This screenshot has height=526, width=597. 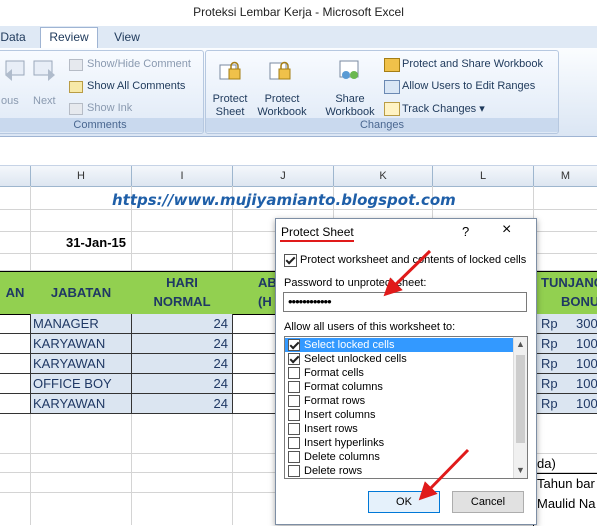 What do you see at coordinates (76, 87) in the screenshot?
I see `show-all-comments-icon` at bounding box center [76, 87].